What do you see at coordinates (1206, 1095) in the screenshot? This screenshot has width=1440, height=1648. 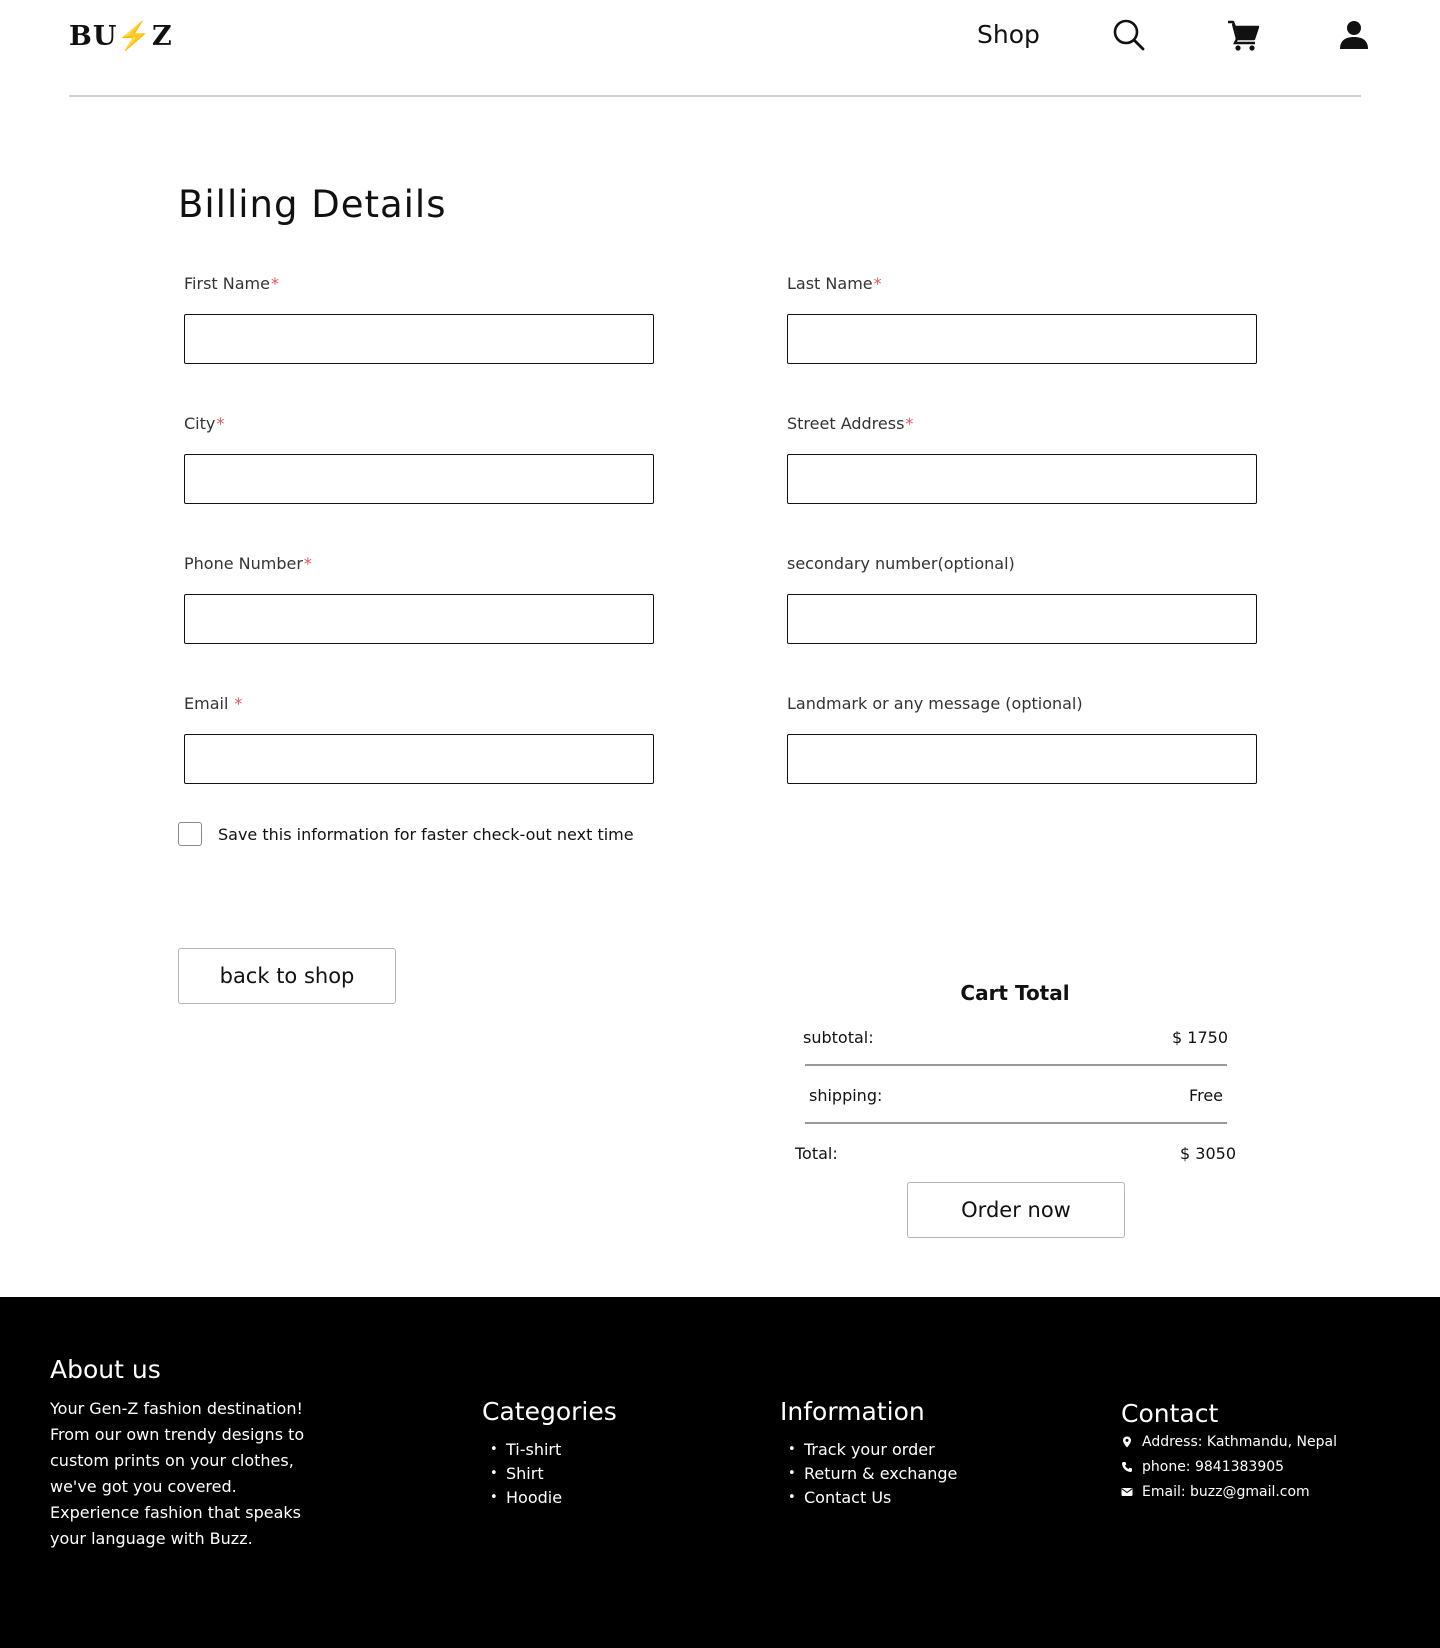 I see `shipping-value: Free` at bounding box center [1206, 1095].